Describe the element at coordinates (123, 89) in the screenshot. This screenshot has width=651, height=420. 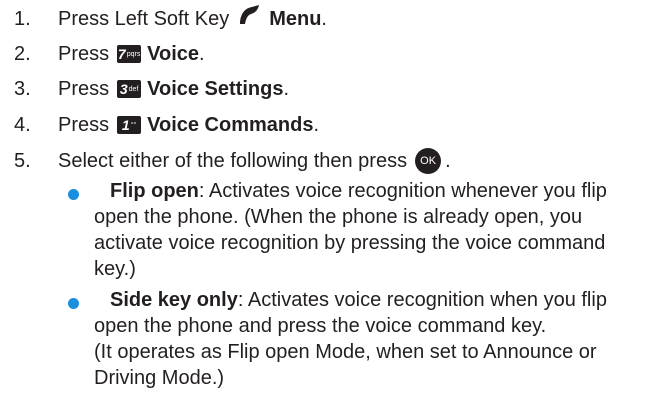
I see `key-digit: 3` at that location.